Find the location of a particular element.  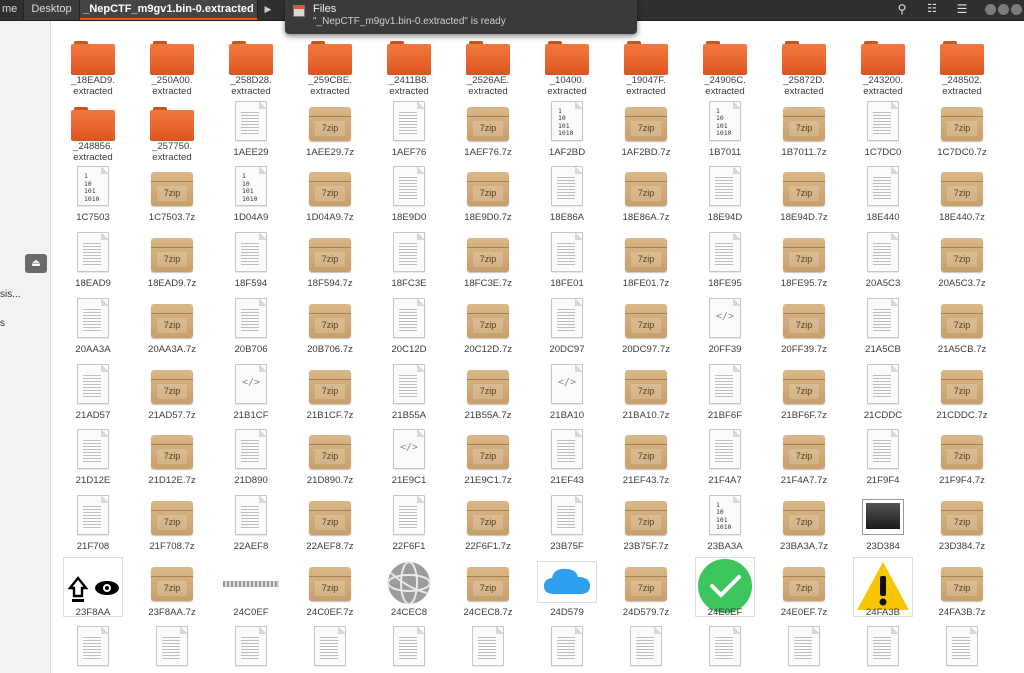

file-item: 24D579 is located at coordinates (567, 589).